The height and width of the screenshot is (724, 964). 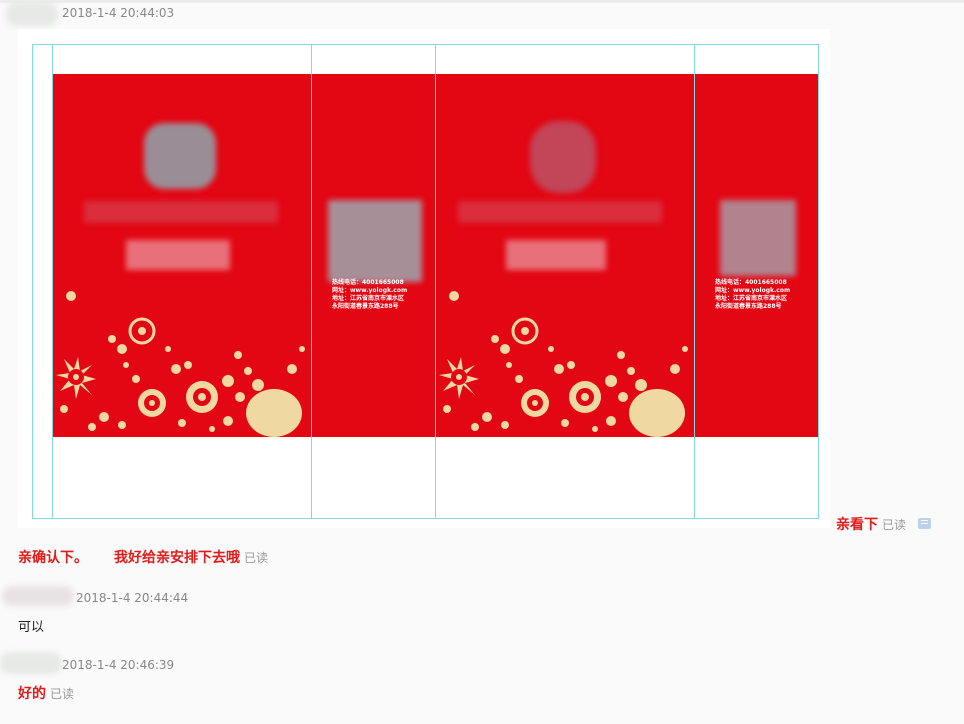 What do you see at coordinates (118, 665) in the screenshot?
I see `message-timestamp: 2018-1-4 20:46:39` at bounding box center [118, 665].